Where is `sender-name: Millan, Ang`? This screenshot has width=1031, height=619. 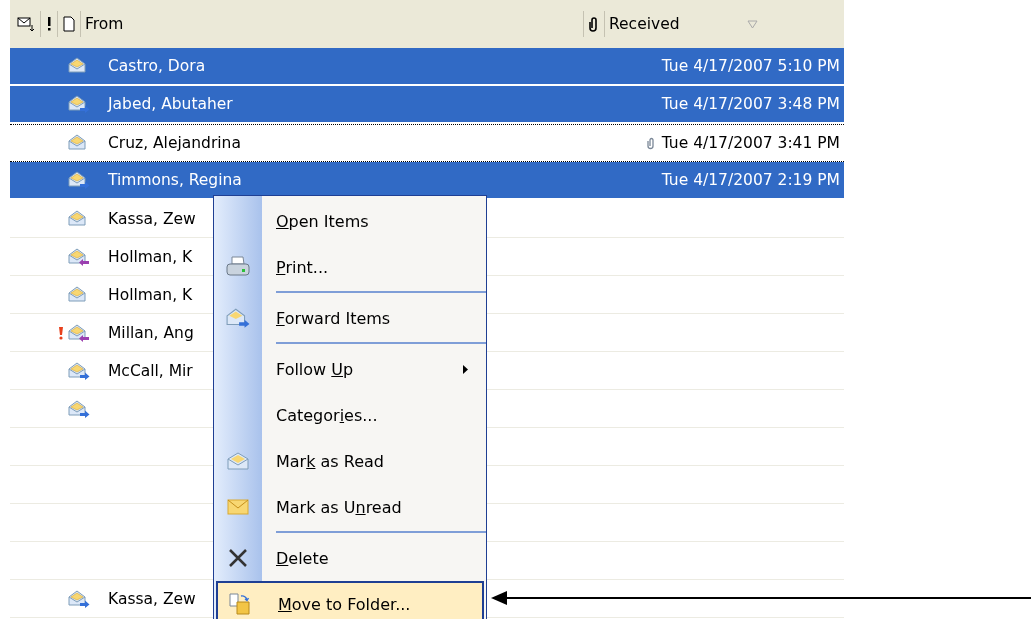
sender-name: Millan, Ang is located at coordinates (151, 332).